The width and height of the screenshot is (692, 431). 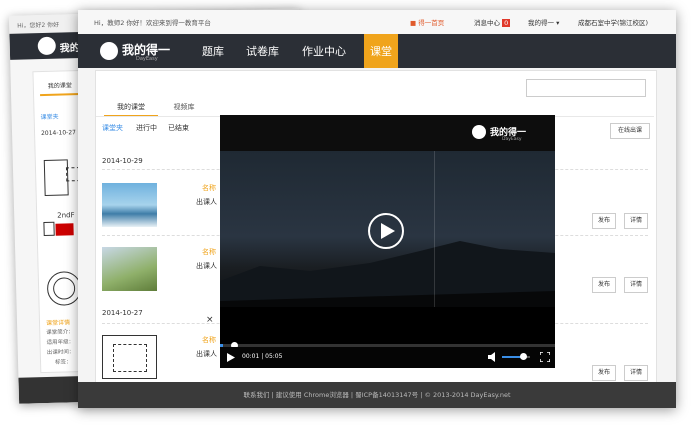 I want to click on nav-paper-bank: 试卷库, so click(x=262, y=51).